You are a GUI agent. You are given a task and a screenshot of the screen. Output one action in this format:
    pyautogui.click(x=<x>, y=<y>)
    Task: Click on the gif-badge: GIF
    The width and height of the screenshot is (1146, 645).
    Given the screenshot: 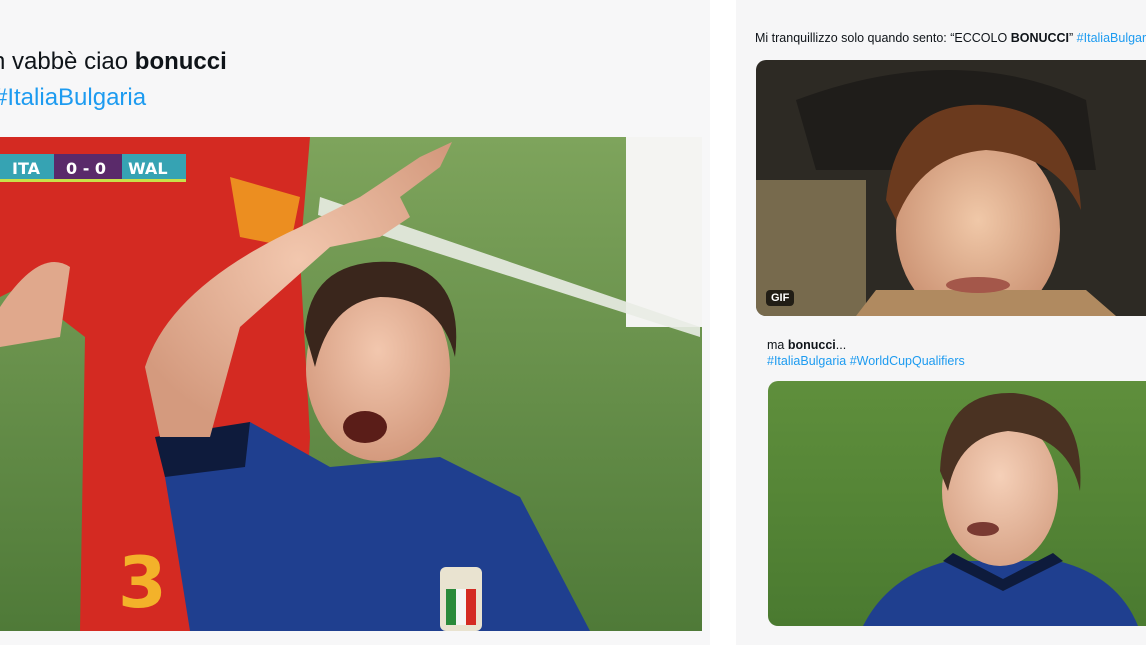 What is the action you would take?
    pyautogui.click(x=780, y=298)
    